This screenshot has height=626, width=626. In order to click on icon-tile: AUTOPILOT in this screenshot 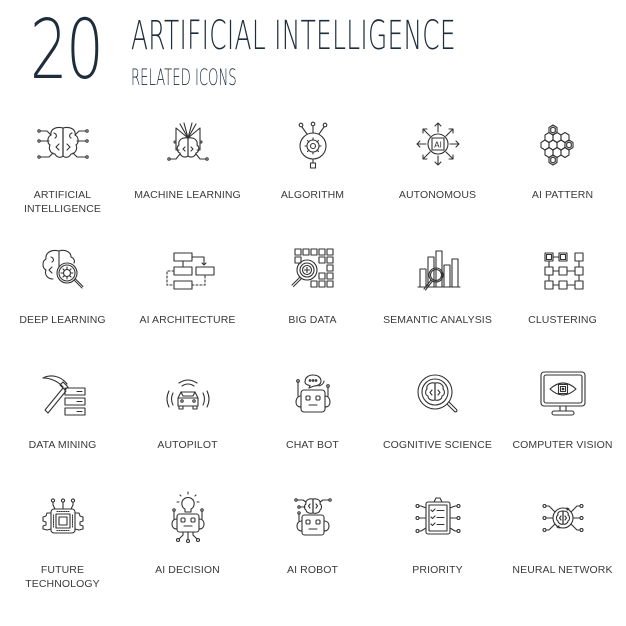, I will do `click(187, 430)`.